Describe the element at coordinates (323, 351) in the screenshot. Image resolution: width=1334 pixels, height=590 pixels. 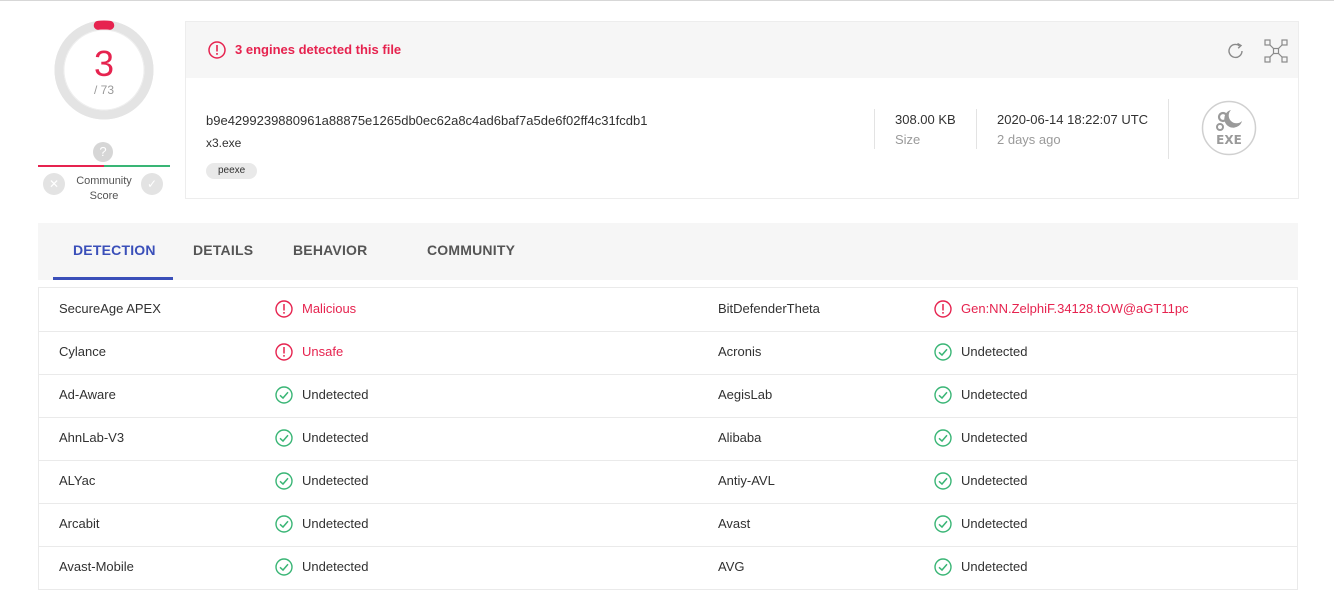
I see `detection-result: Unsafe` at that location.